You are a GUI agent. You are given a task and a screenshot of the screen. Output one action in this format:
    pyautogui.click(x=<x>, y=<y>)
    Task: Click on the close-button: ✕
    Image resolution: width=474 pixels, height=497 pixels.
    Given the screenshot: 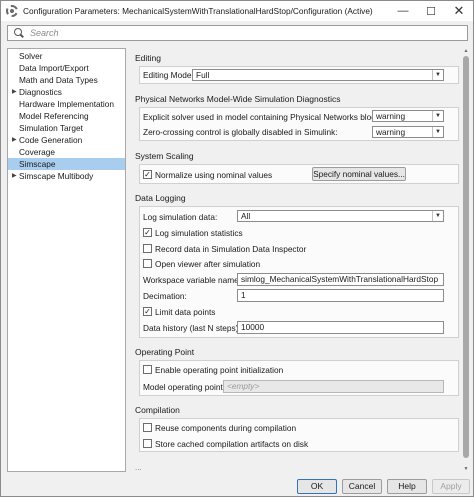 What is the action you would take?
    pyautogui.click(x=459, y=11)
    